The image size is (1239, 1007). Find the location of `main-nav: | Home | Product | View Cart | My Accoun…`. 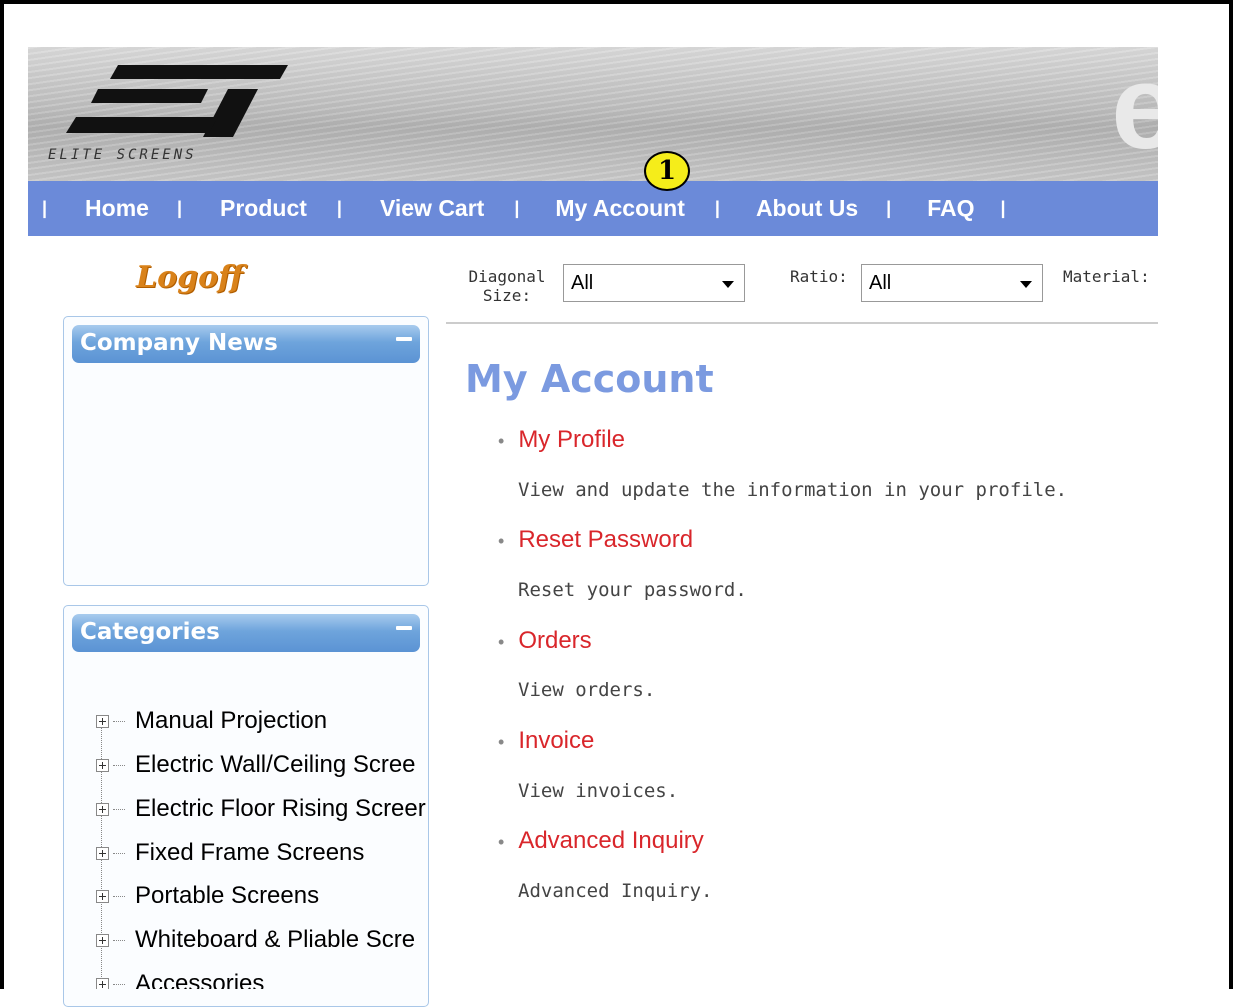

main-nav: | Home | Product | View Cart | My Accoun… is located at coordinates (593, 208).